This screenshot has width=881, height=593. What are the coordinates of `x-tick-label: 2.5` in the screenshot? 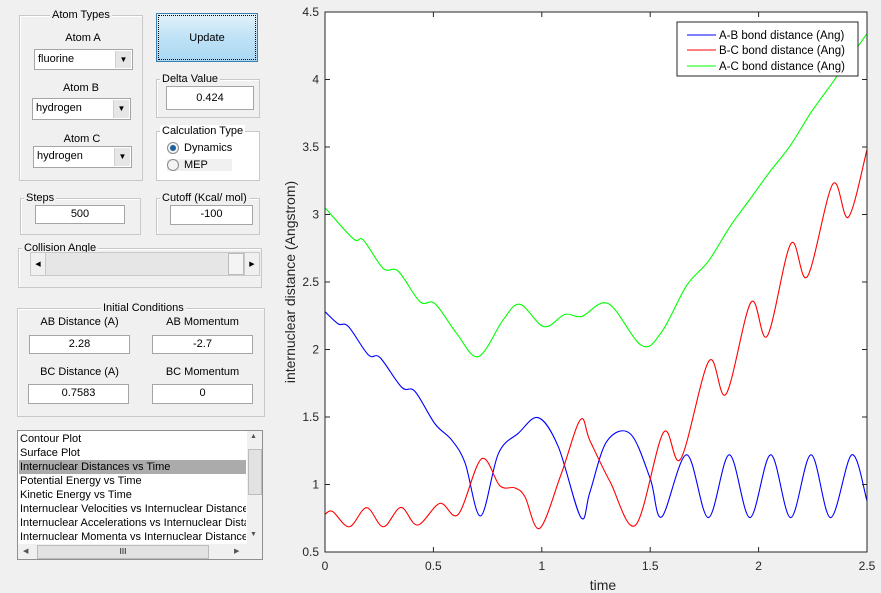 It's located at (867, 566).